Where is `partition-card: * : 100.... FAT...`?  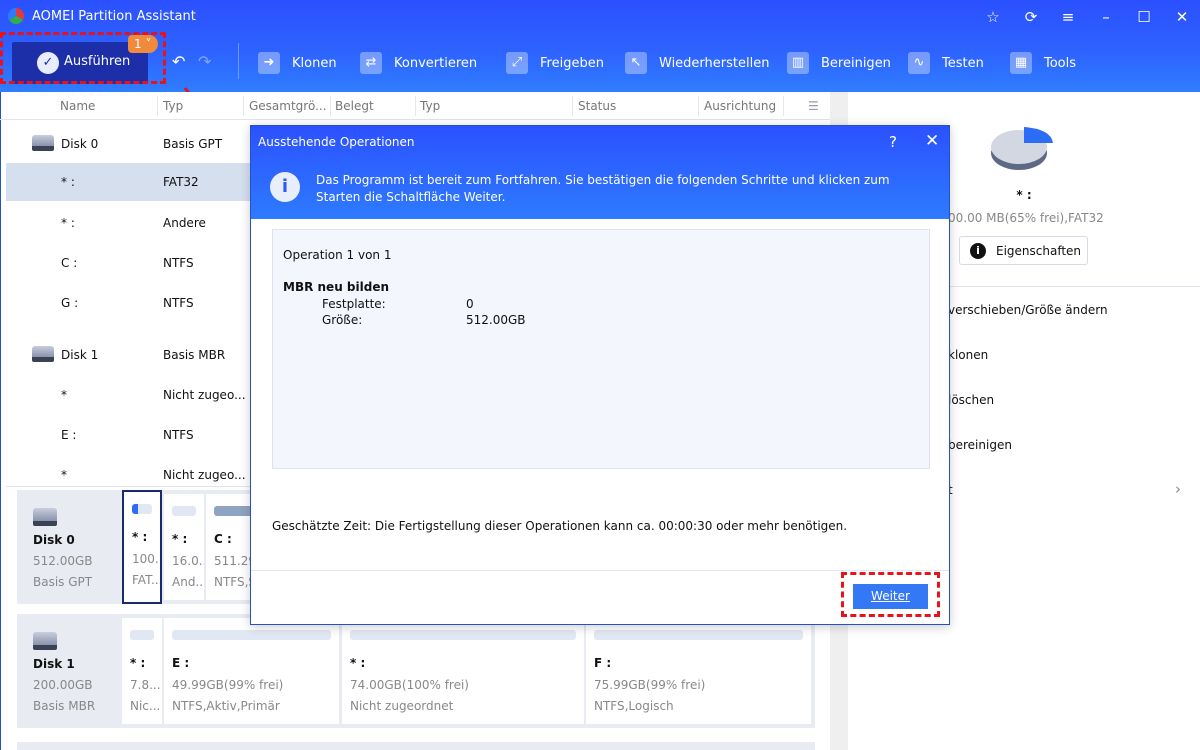
partition-card: * : 100.... FAT... is located at coordinates (142, 547).